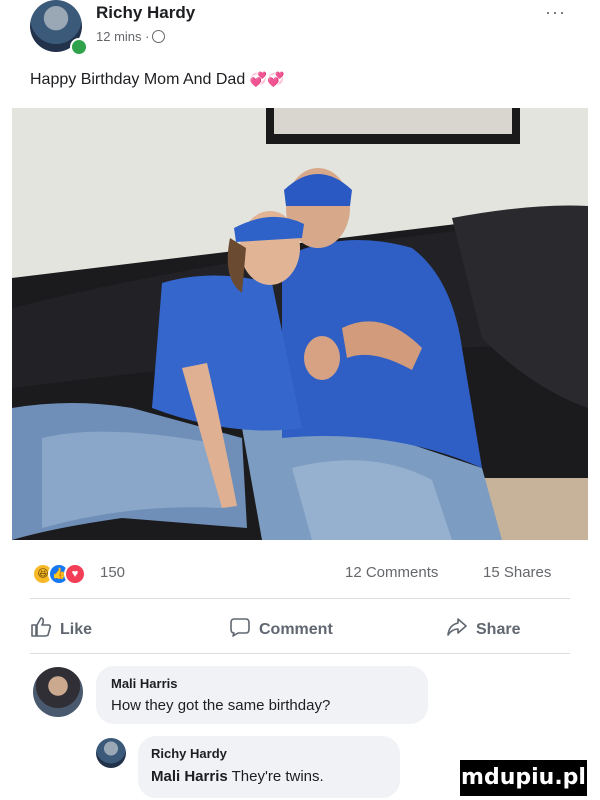  I want to click on thumbs-up-icon, so click(41, 627).